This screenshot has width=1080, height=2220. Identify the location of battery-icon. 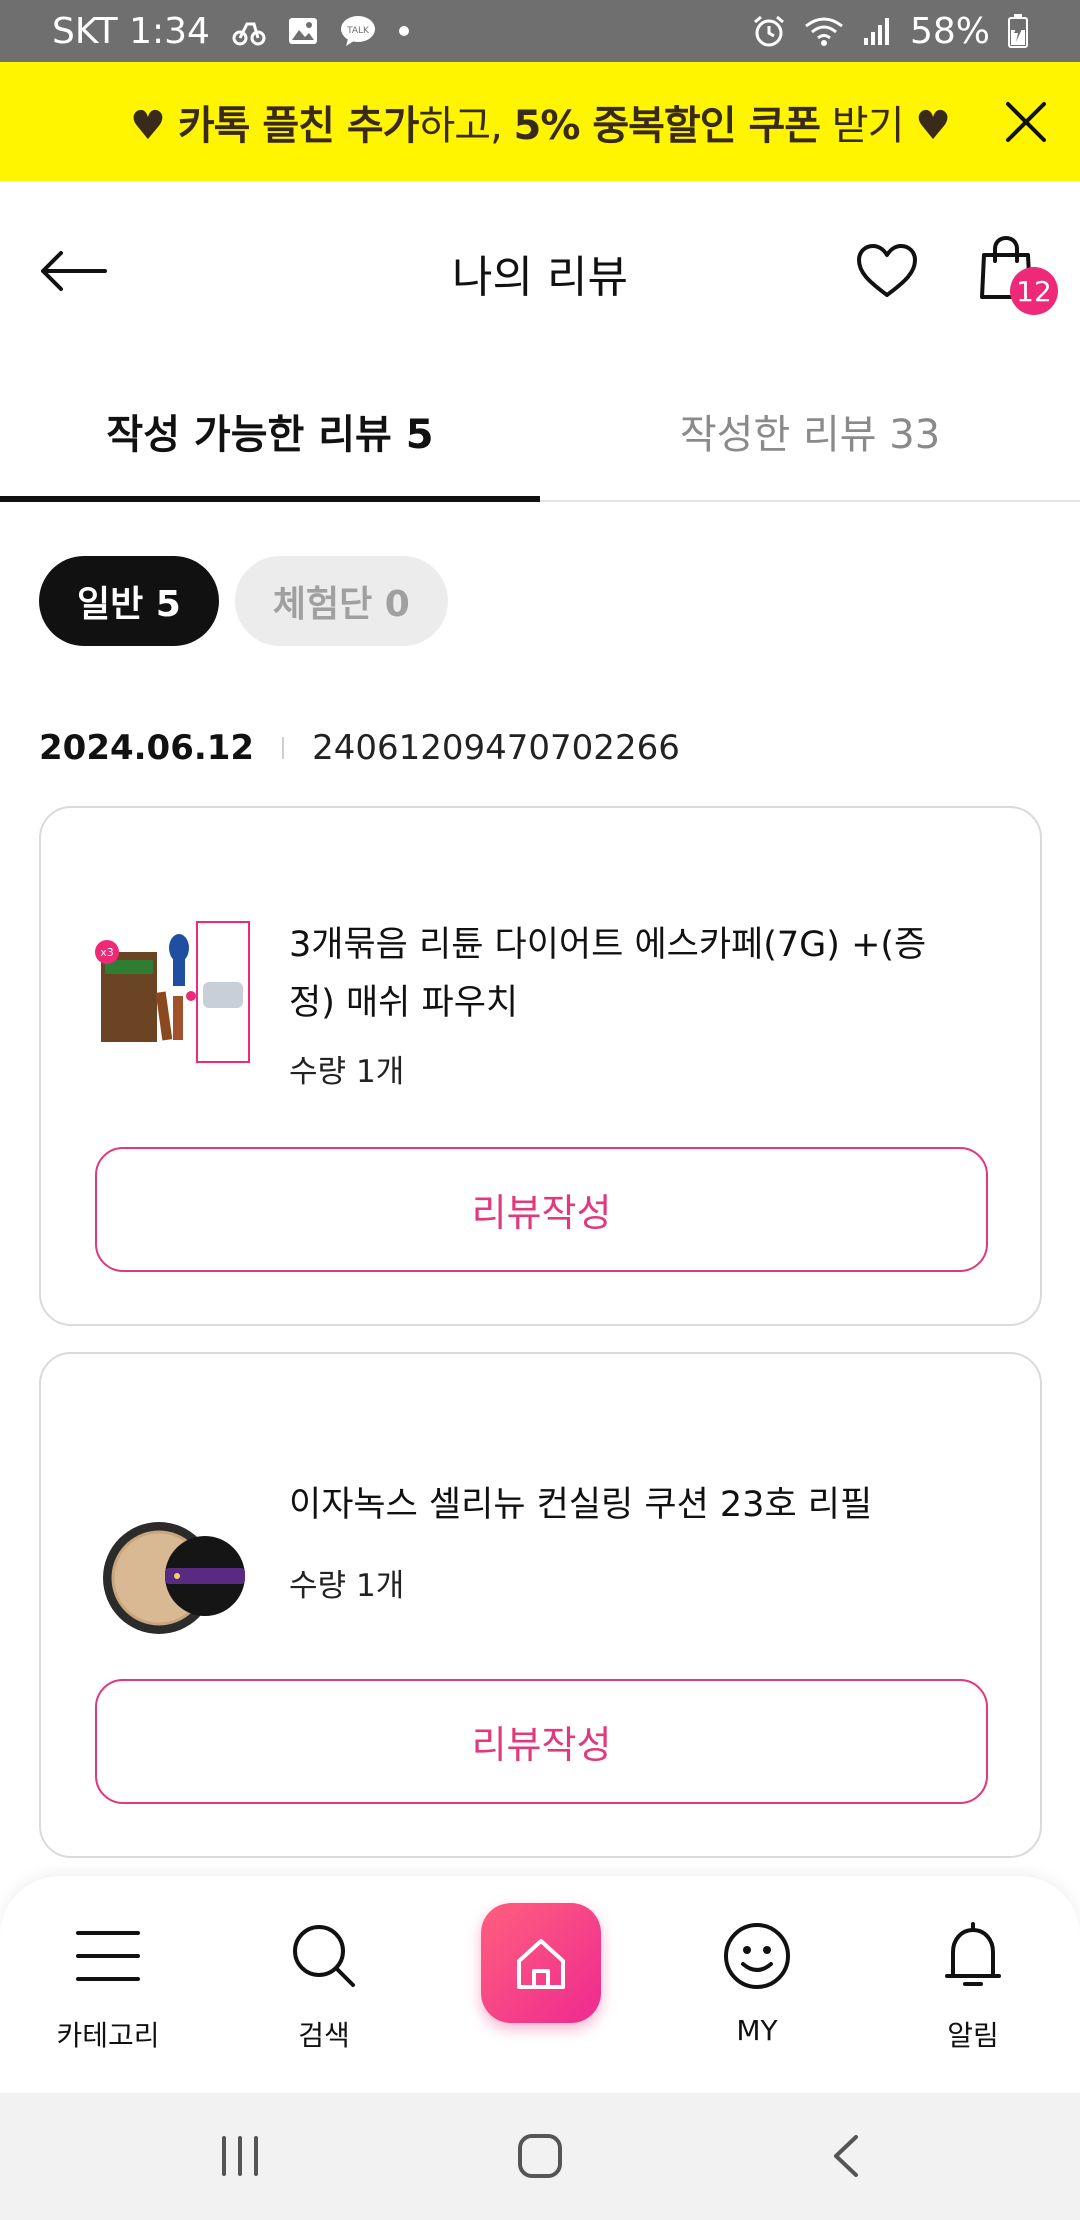
(1018, 31).